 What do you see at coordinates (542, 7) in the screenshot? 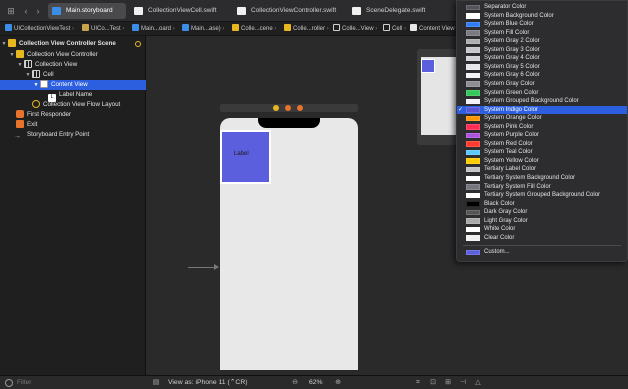
I see `color-menu-item: Separator Color` at bounding box center [542, 7].